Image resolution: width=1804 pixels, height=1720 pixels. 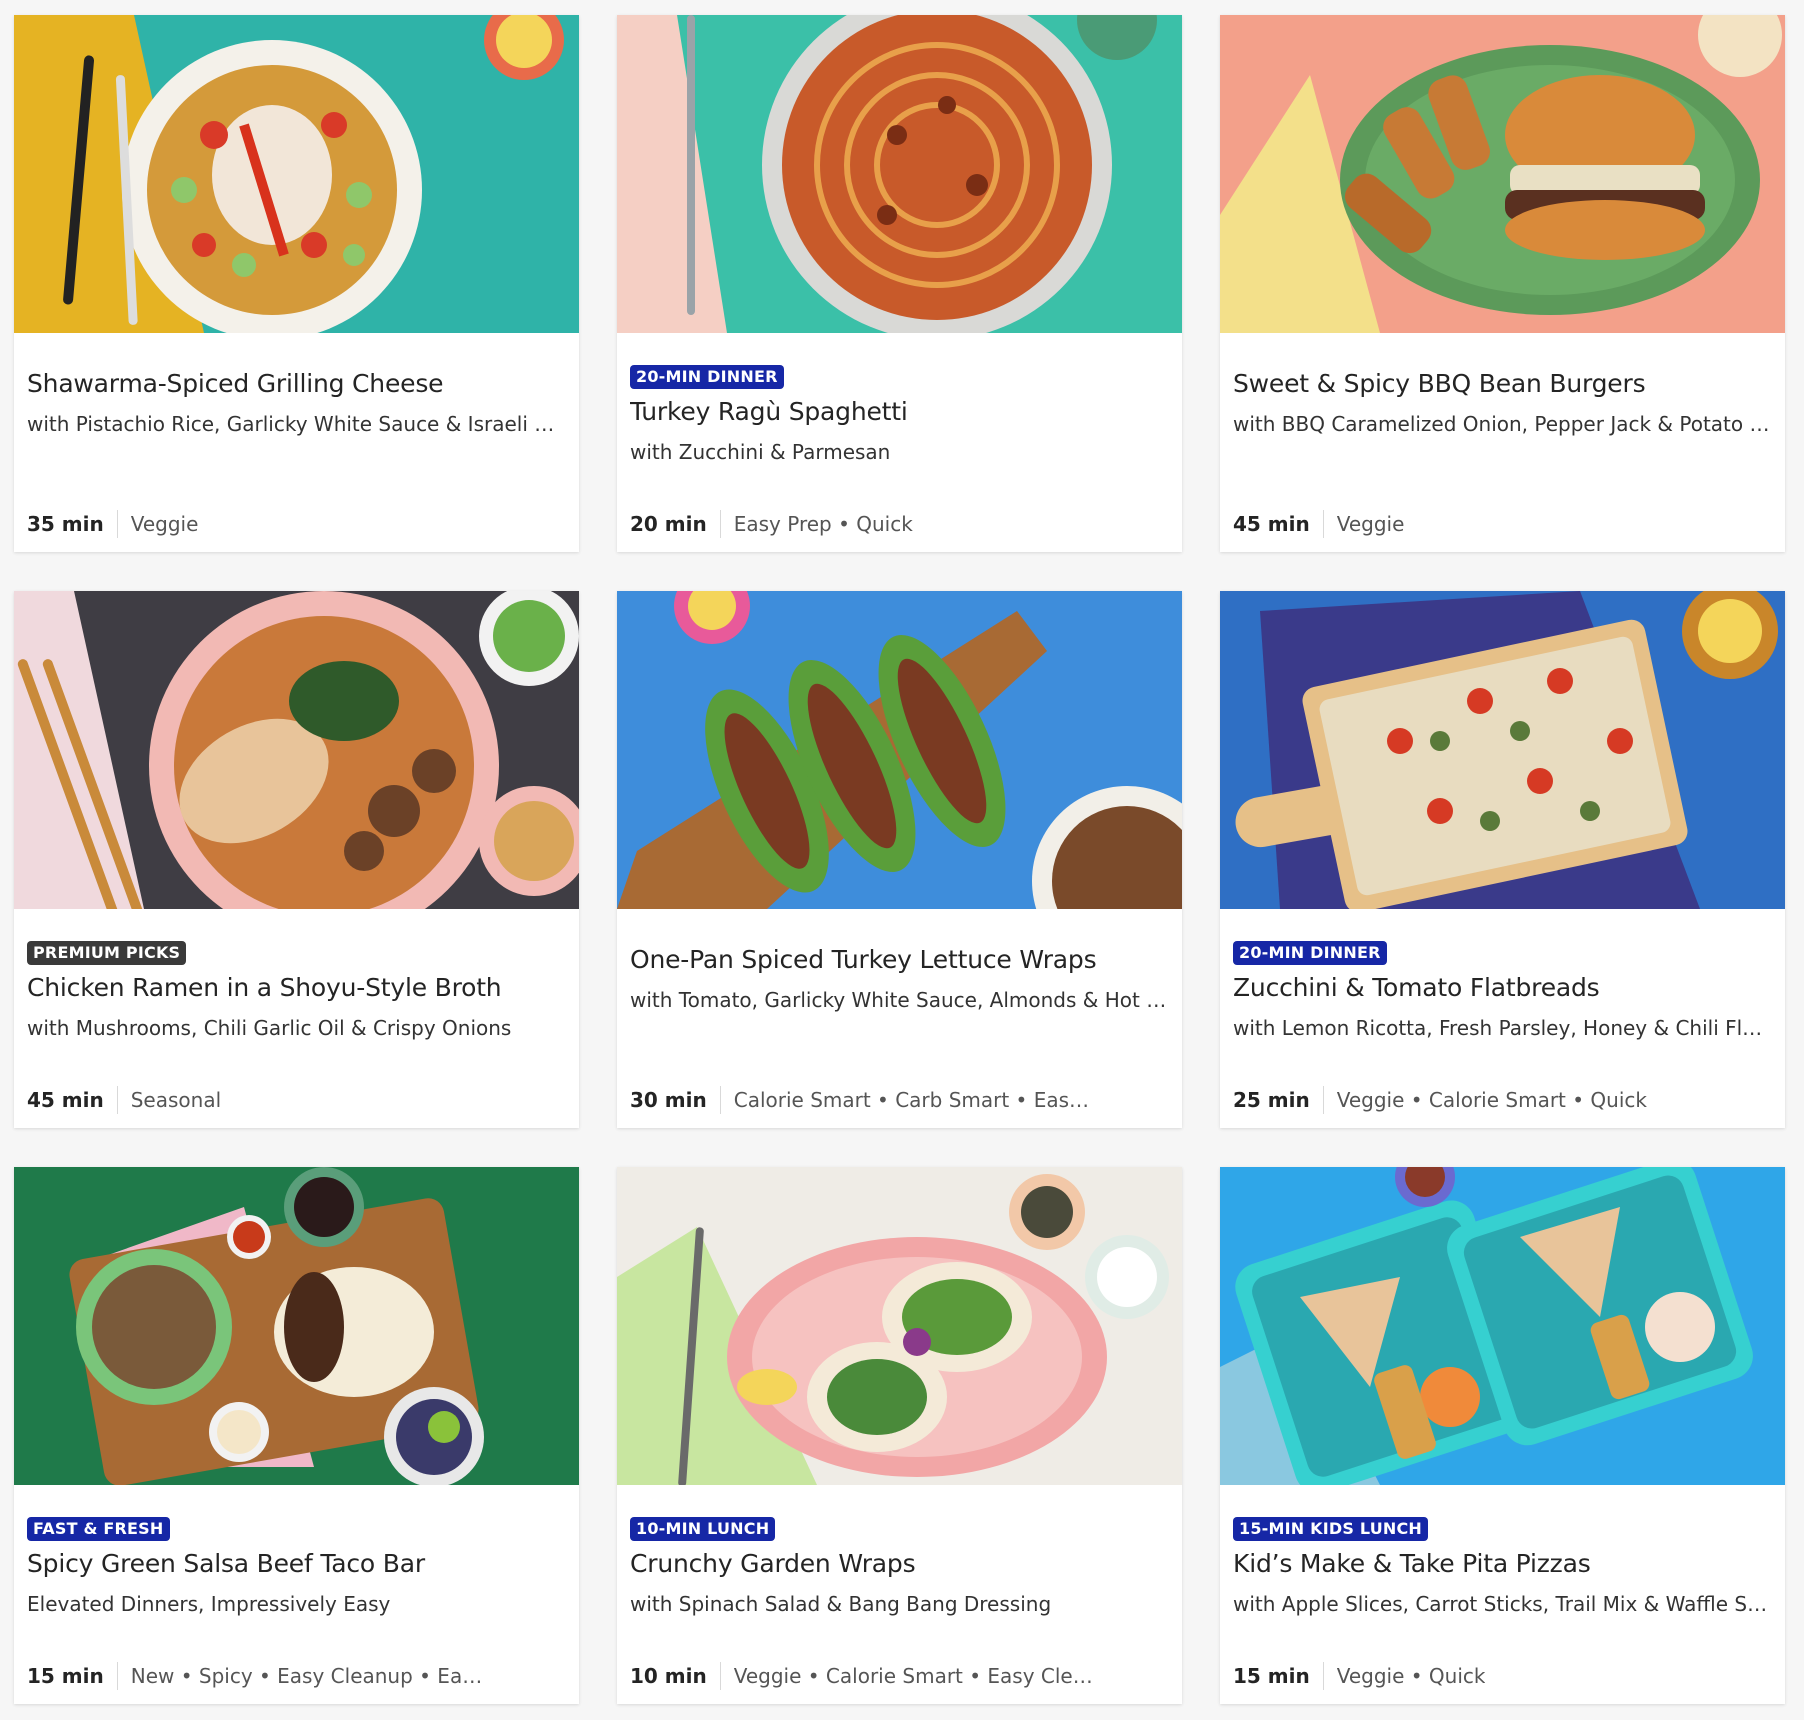 I want to click on recipe-meta: 45 min Seasonal, so click(x=296, y=1100).